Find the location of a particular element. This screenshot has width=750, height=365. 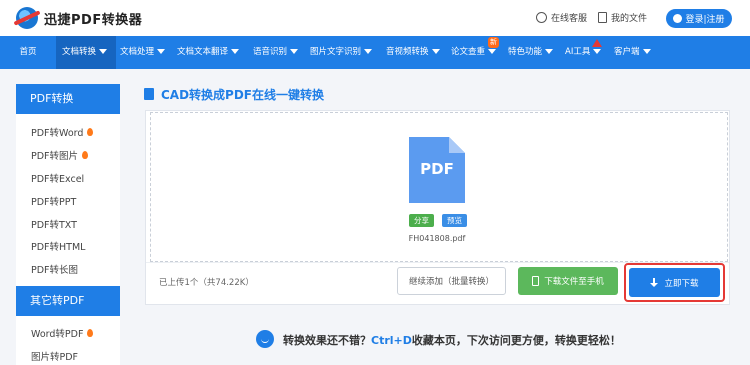

promo-text-before: 转换效果还不错？ is located at coordinates (327, 340).